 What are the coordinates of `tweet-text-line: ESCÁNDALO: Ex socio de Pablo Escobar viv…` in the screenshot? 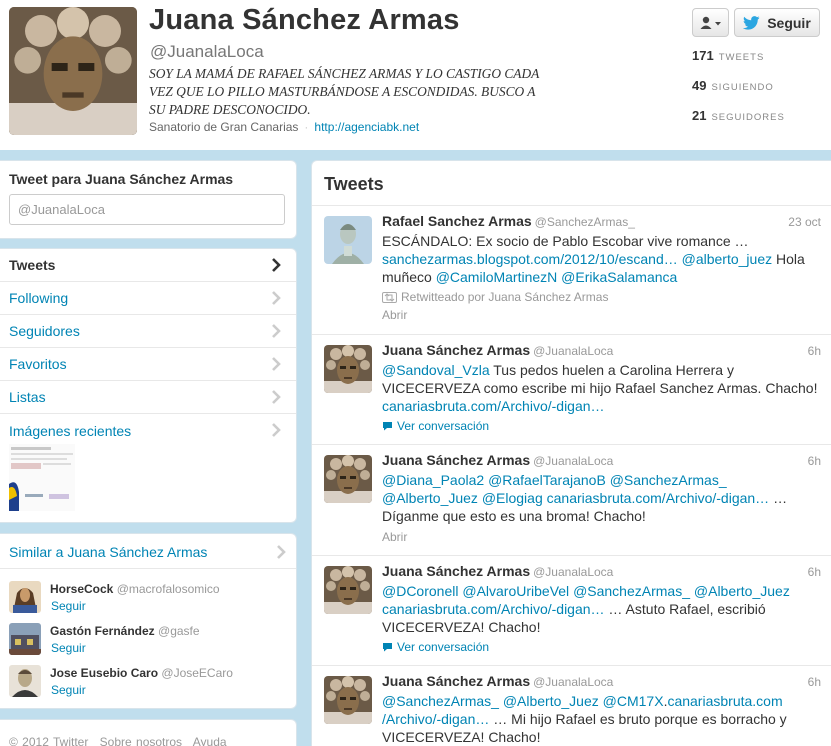 It's located at (565, 241).